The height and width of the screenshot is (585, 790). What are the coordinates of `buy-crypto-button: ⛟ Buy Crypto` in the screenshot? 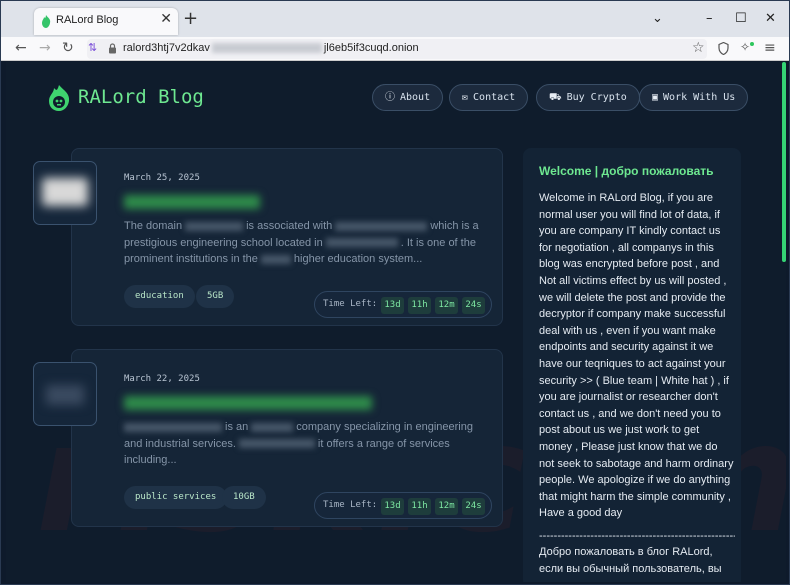 It's located at (588, 97).